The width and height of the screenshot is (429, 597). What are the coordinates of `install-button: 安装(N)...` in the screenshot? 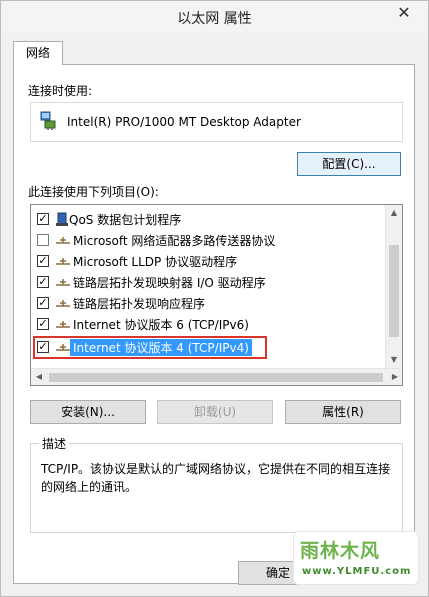 It's located at (88, 412).